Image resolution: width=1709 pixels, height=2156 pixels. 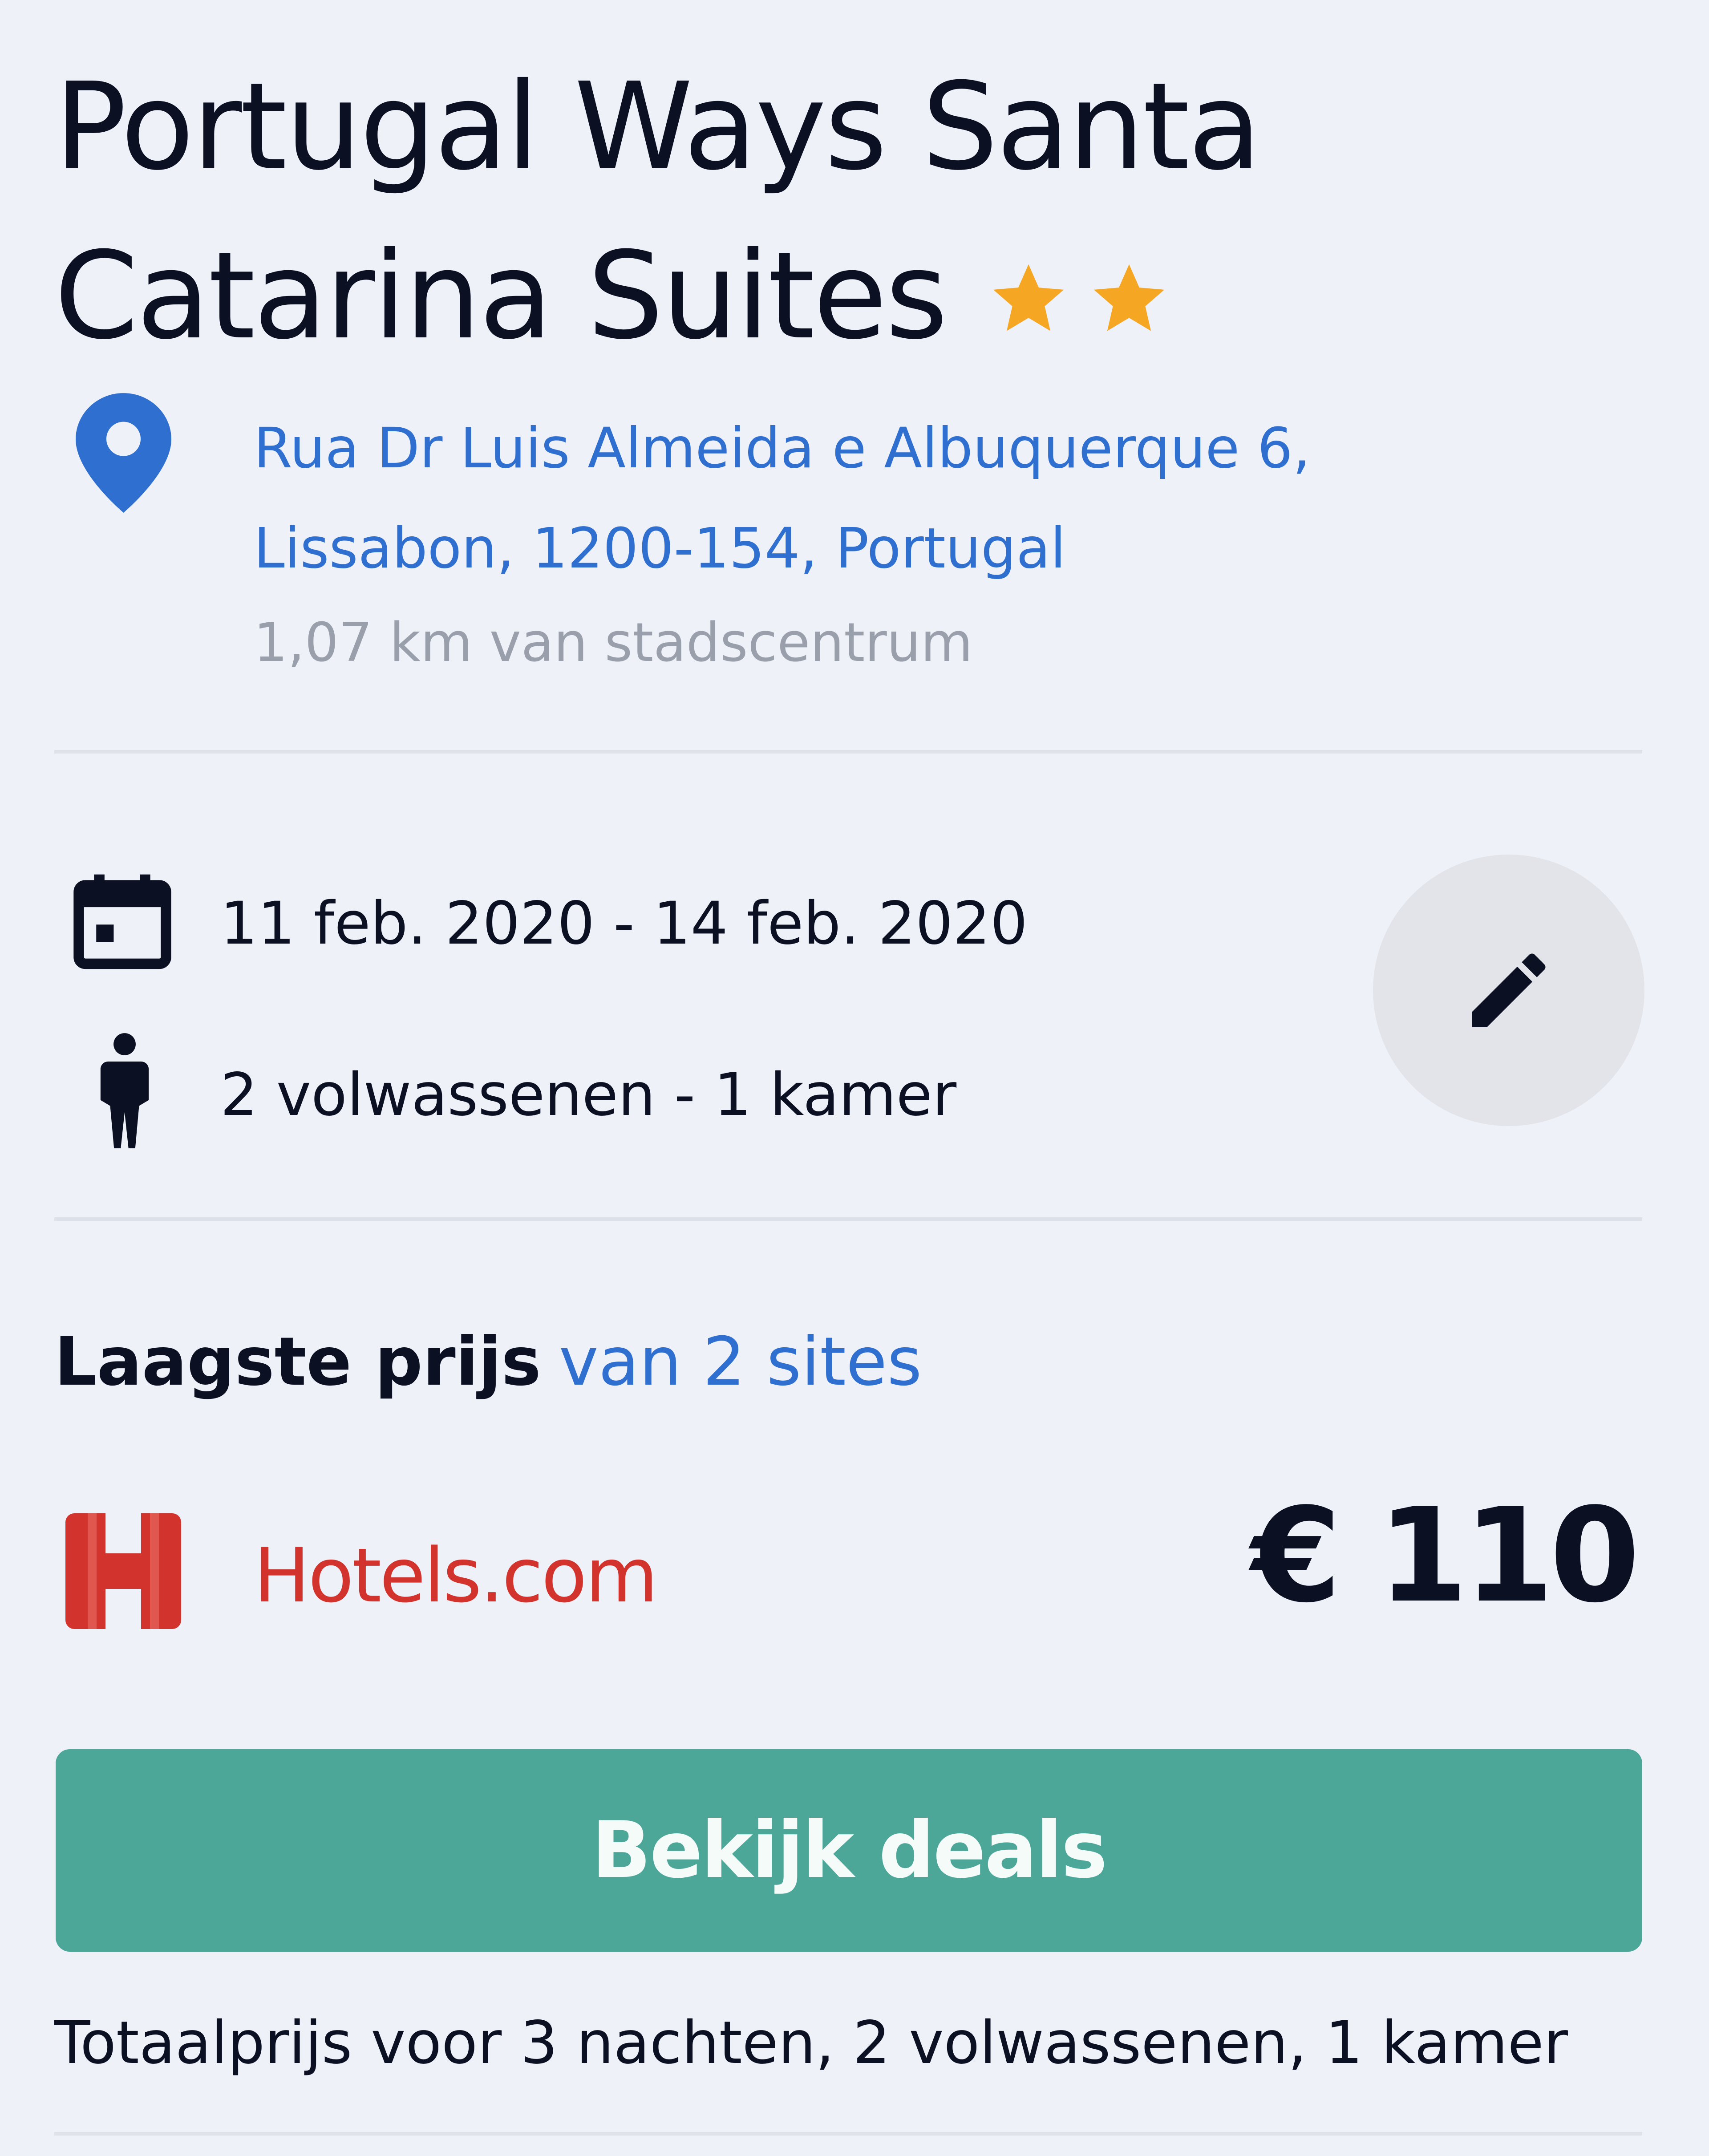 What do you see at coordinates (588, 1095) in the screenshot?
I see `guest-summary: 2 volwassenen - 1 kamer` at bounding box center [588, 1095].